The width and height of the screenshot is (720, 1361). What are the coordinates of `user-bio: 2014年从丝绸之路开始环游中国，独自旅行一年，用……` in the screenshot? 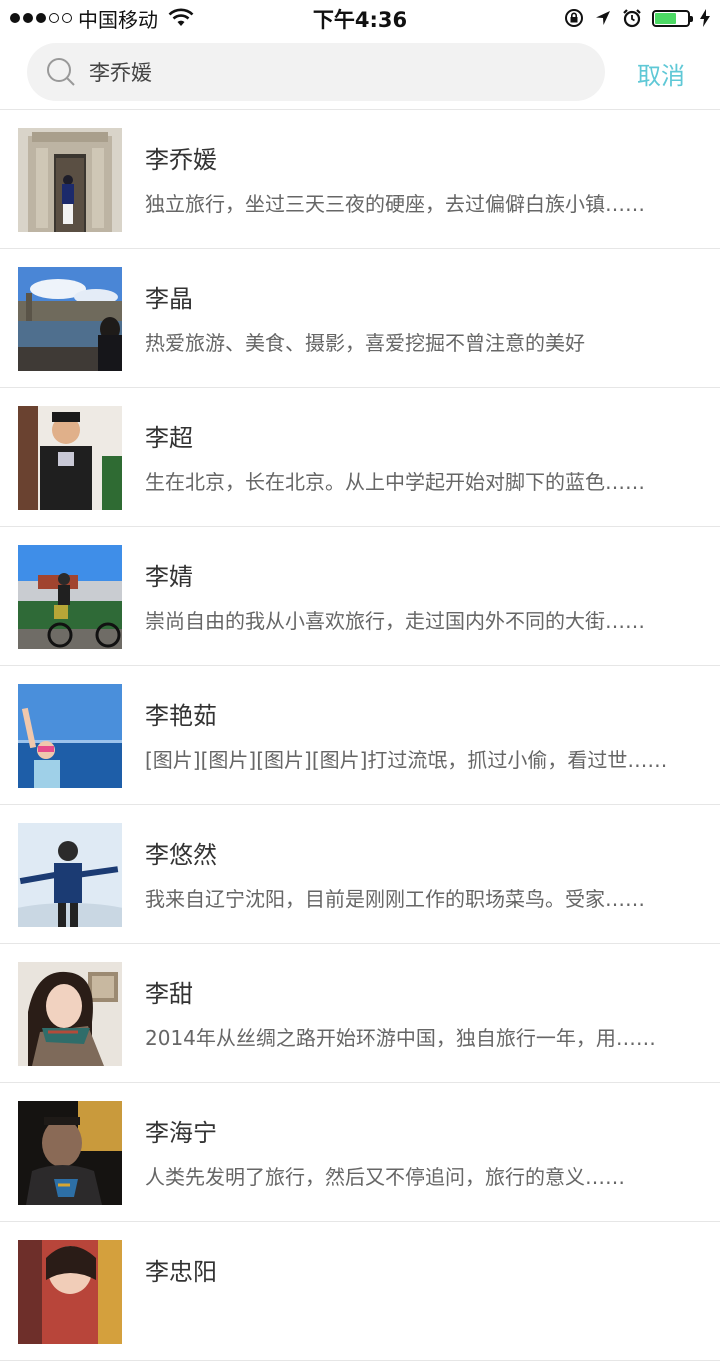 It's located at (400, 1038).